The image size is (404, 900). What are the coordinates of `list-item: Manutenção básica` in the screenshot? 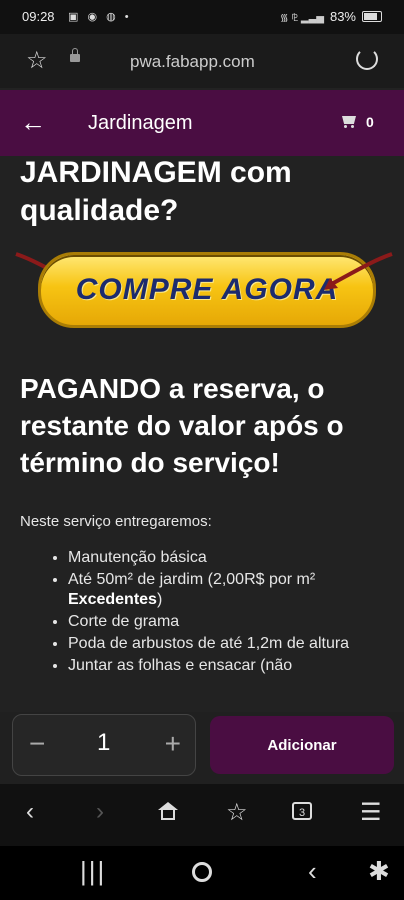 It's located at (233, 558).